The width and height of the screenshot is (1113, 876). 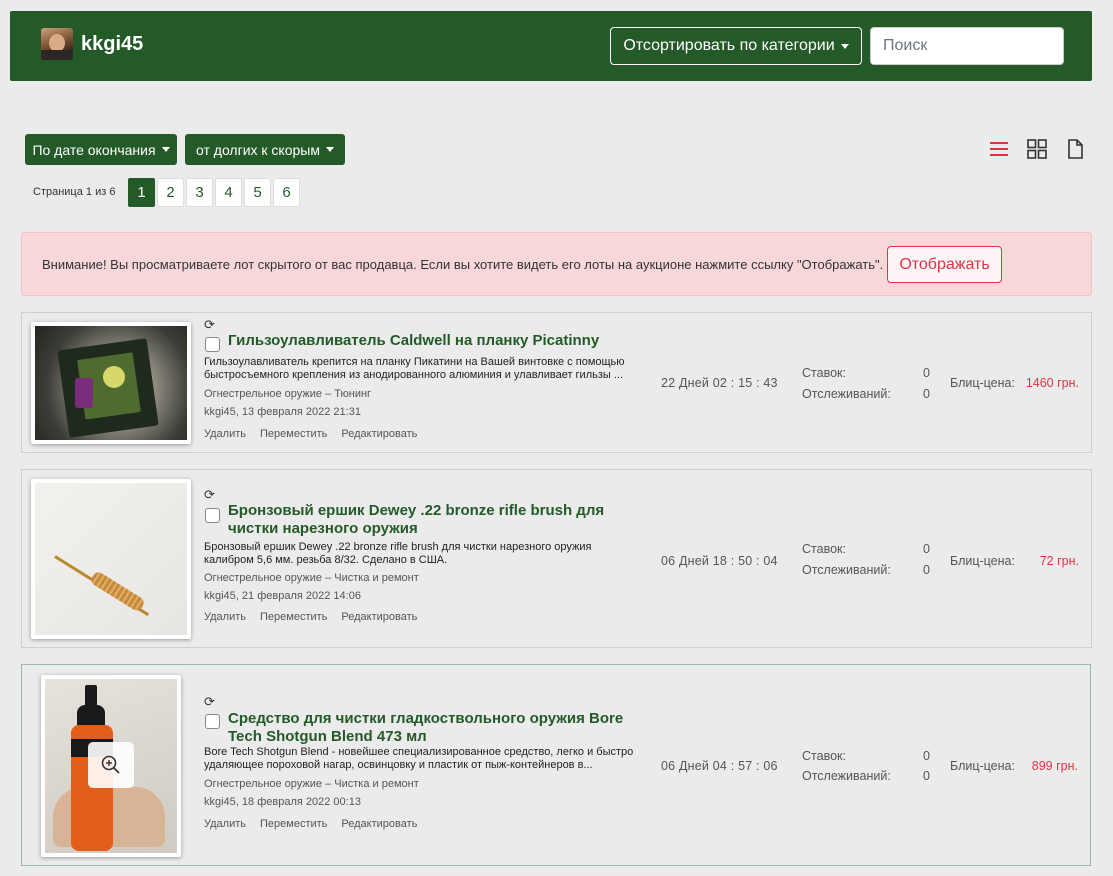 I want to click on page-5: 5, so click(x=257, y=192).